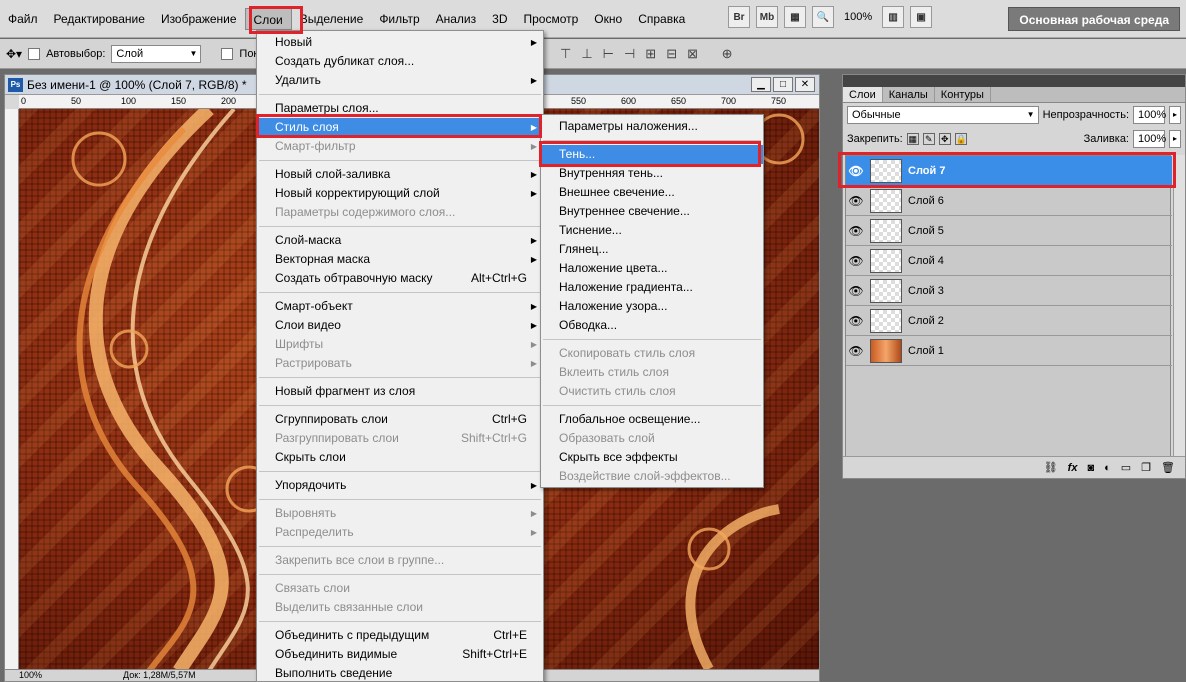 The image size is (1186, 682). What do you see at coordinates (767, 17) in the screenshot?
I see `minibridge-icon: Mb` at bounding box center [767, 17].